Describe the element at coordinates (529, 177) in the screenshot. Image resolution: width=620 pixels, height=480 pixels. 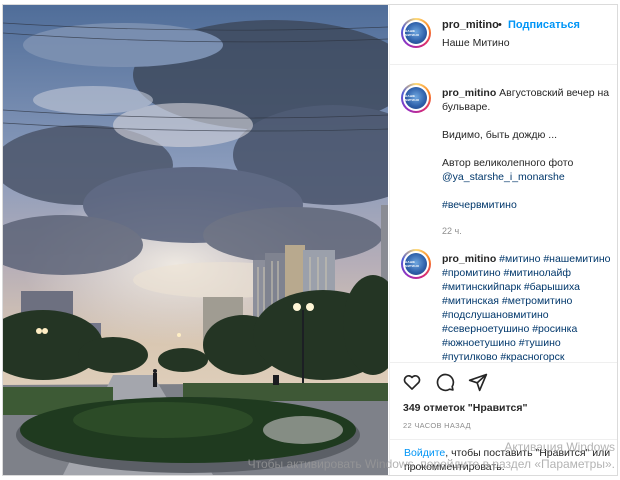
I see `author-mention-link: @ya_starshe_i_monarshe` at that location.